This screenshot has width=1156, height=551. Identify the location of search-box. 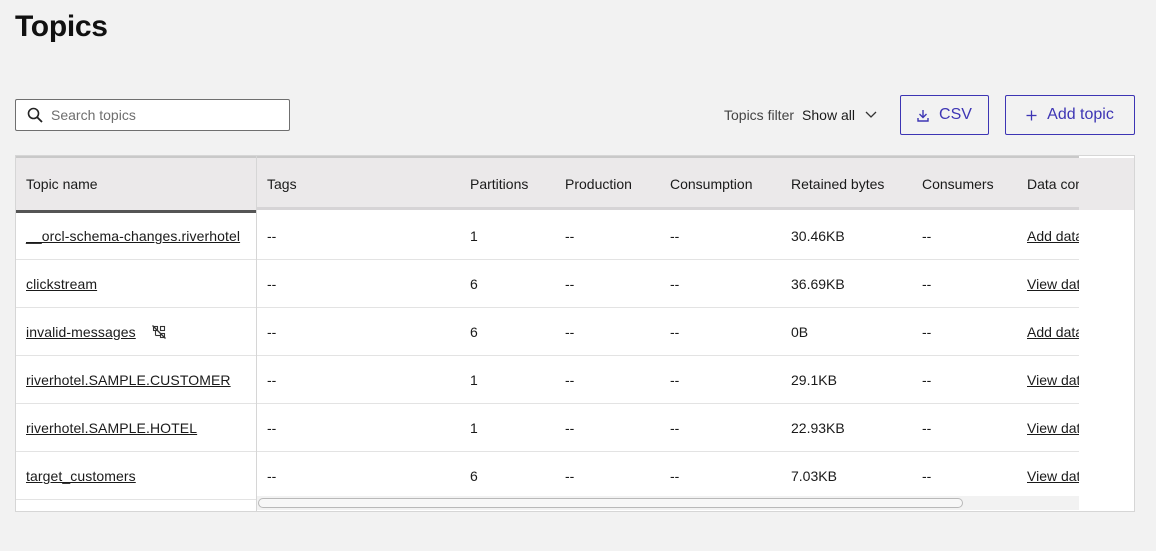
(152, 115).